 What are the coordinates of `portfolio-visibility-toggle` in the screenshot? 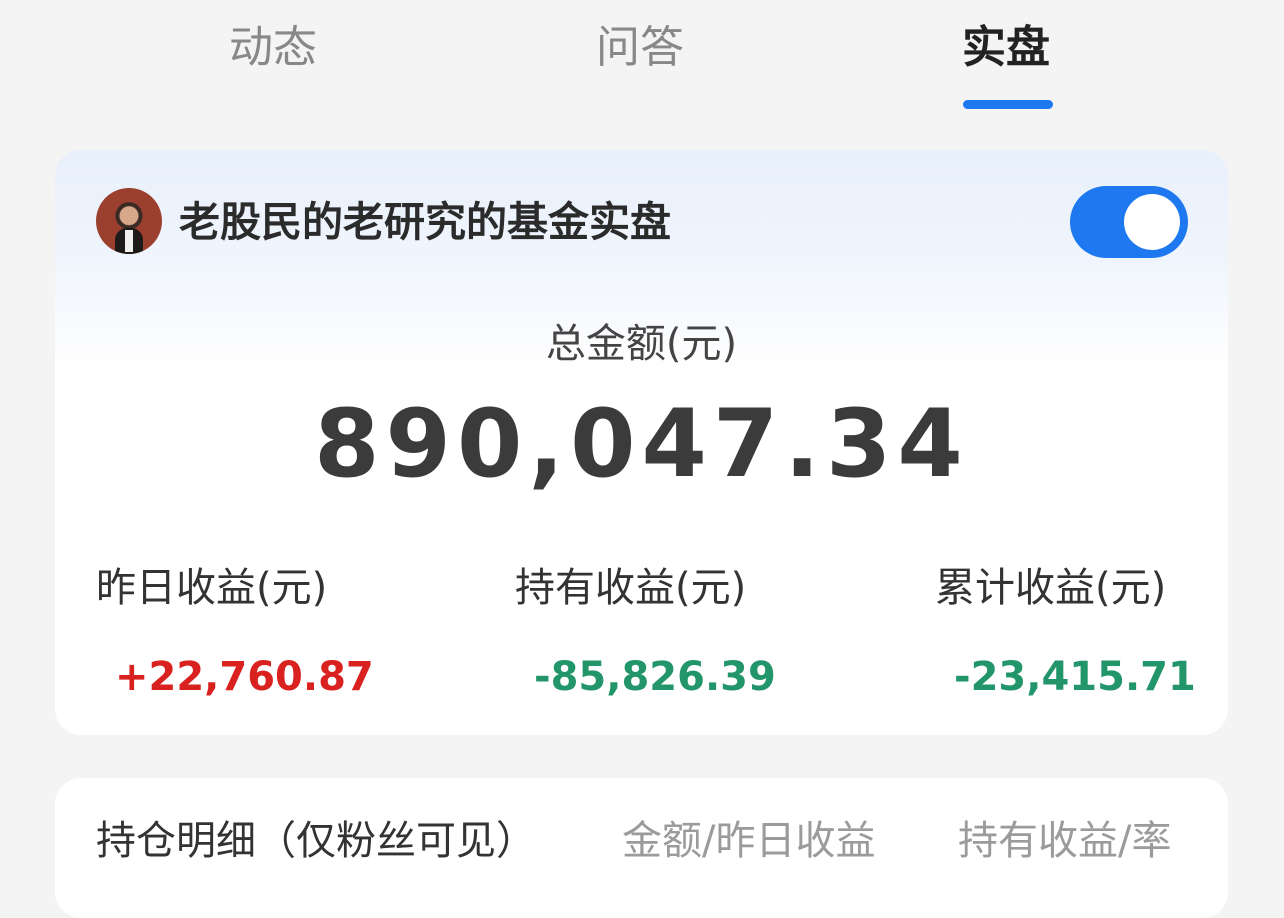 It's located at (1129, 222).